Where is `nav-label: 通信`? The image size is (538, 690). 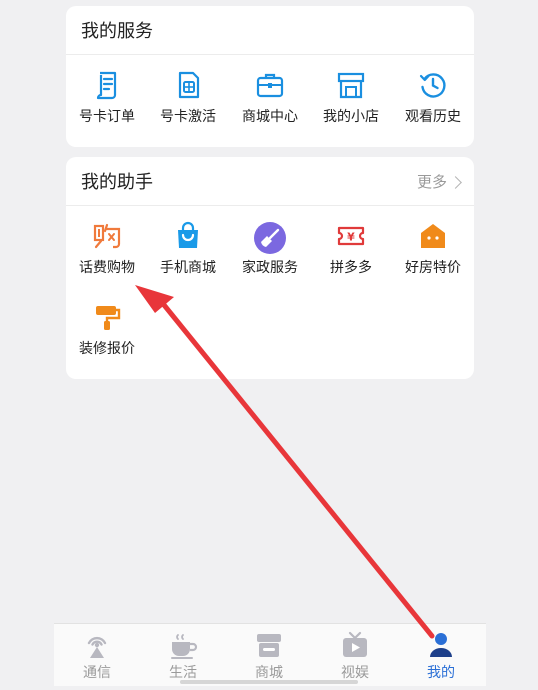
nav-label: 通信 is located at coordinates (97, 673).